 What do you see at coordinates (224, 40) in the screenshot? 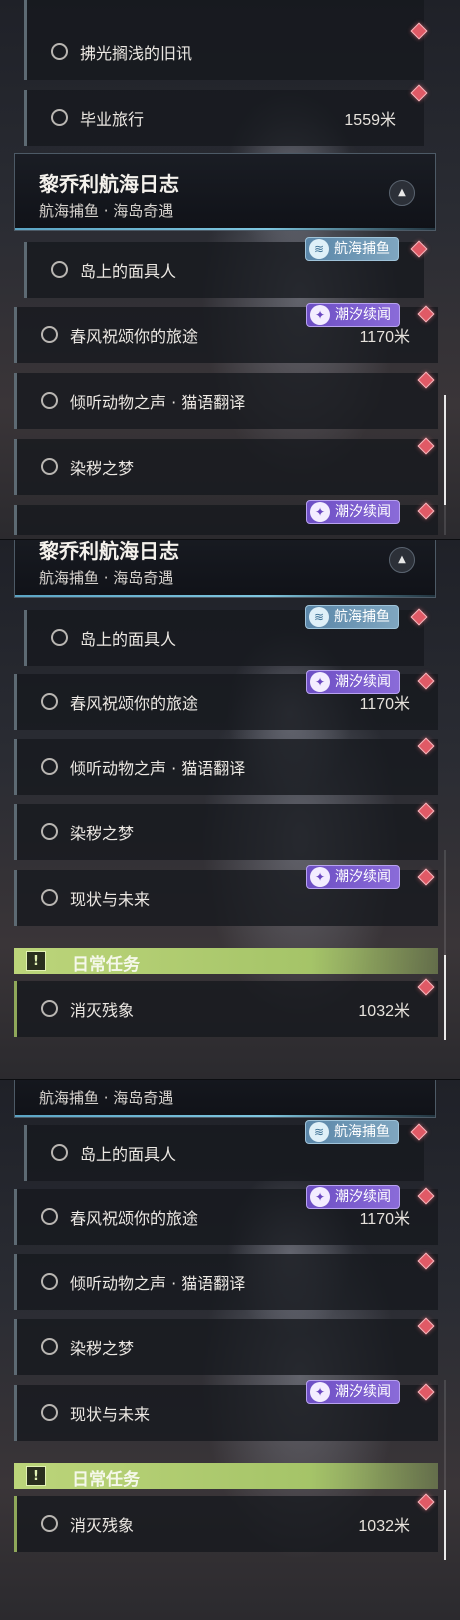
I see `quest-row-prev-1: 拂光搁浅的旧讯` at bounding box center [224, 40].